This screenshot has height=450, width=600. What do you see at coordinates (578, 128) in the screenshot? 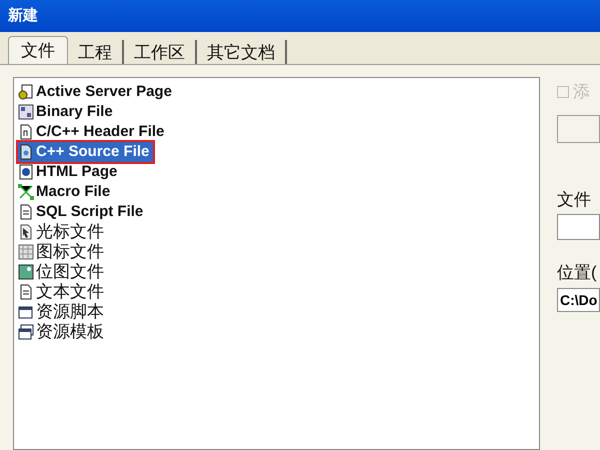
I see `project-field` at bounding box center [578, 128].